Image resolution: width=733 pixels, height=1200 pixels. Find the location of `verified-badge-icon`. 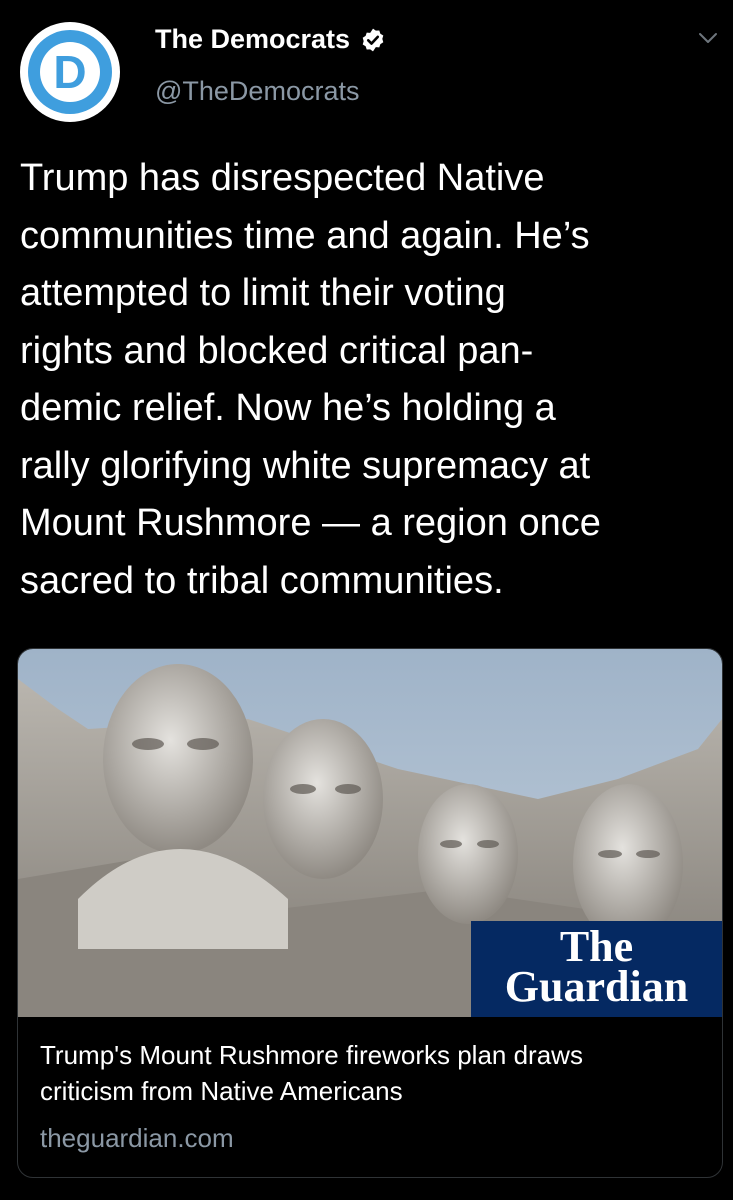

verified-badge-icon is located at coordinates (373, 39).